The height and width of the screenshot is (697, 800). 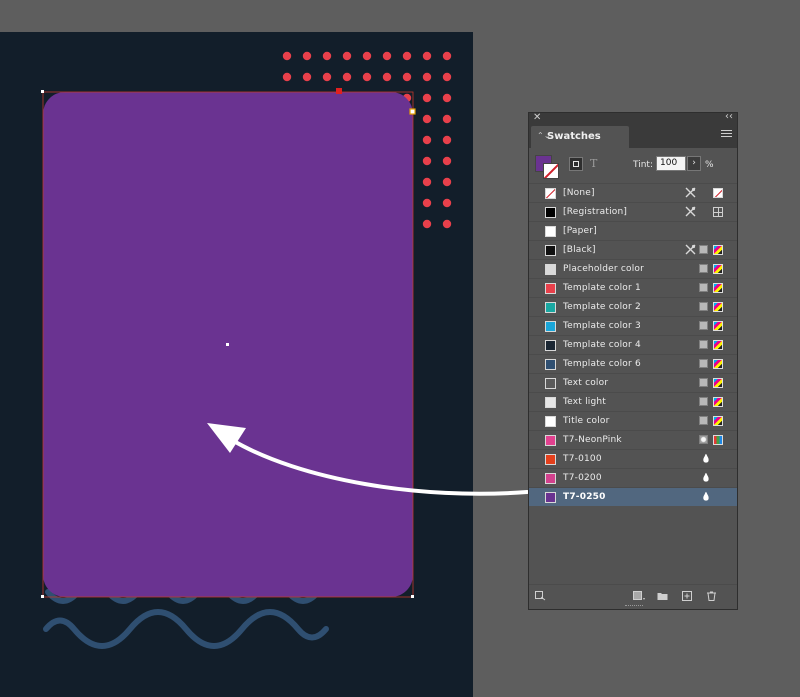 I want to click on panel-title-bar: ✕ ‹‹, so click(x=633, y=117).